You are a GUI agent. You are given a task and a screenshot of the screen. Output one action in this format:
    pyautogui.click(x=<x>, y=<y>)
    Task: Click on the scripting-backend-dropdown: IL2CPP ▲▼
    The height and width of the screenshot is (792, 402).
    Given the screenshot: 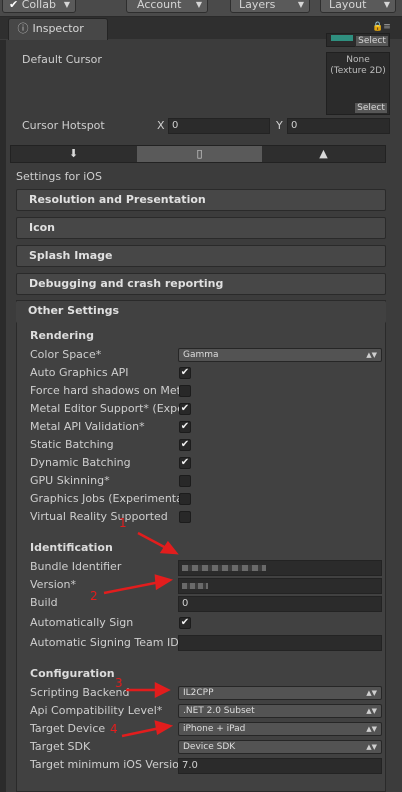 What is the action you would take?
    pyautogui.click(x=280, y=693)
    